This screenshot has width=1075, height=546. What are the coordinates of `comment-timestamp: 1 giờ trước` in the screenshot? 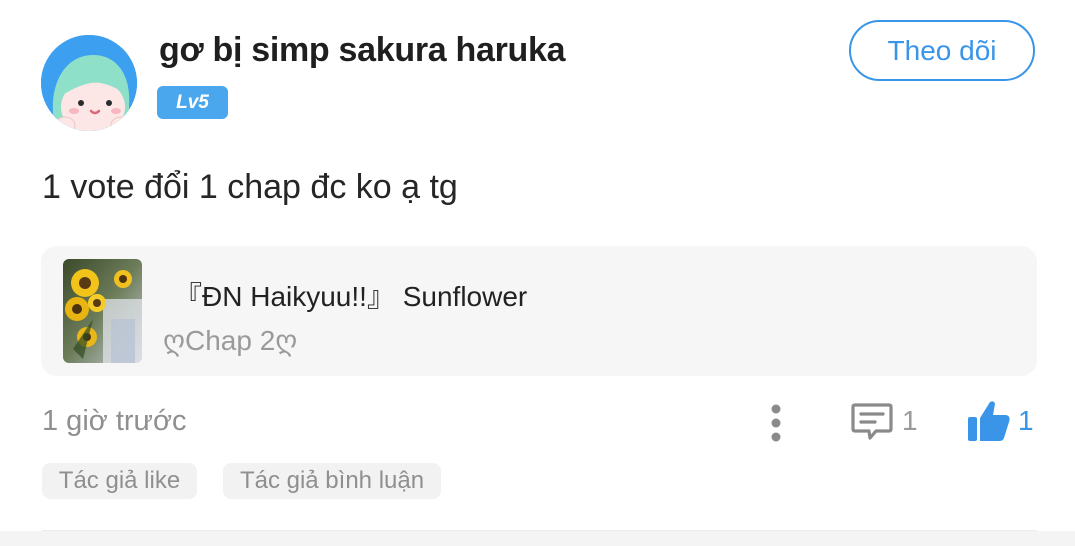 It's located at (114, 421).